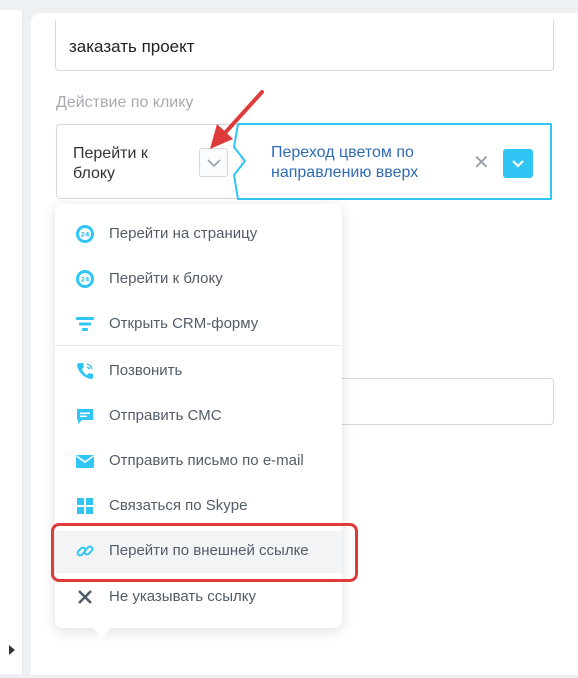 The image size is (578, 678). Describe the element at coordinates (85, 324) in the screenshot. I see `funnel-icon` at that location.